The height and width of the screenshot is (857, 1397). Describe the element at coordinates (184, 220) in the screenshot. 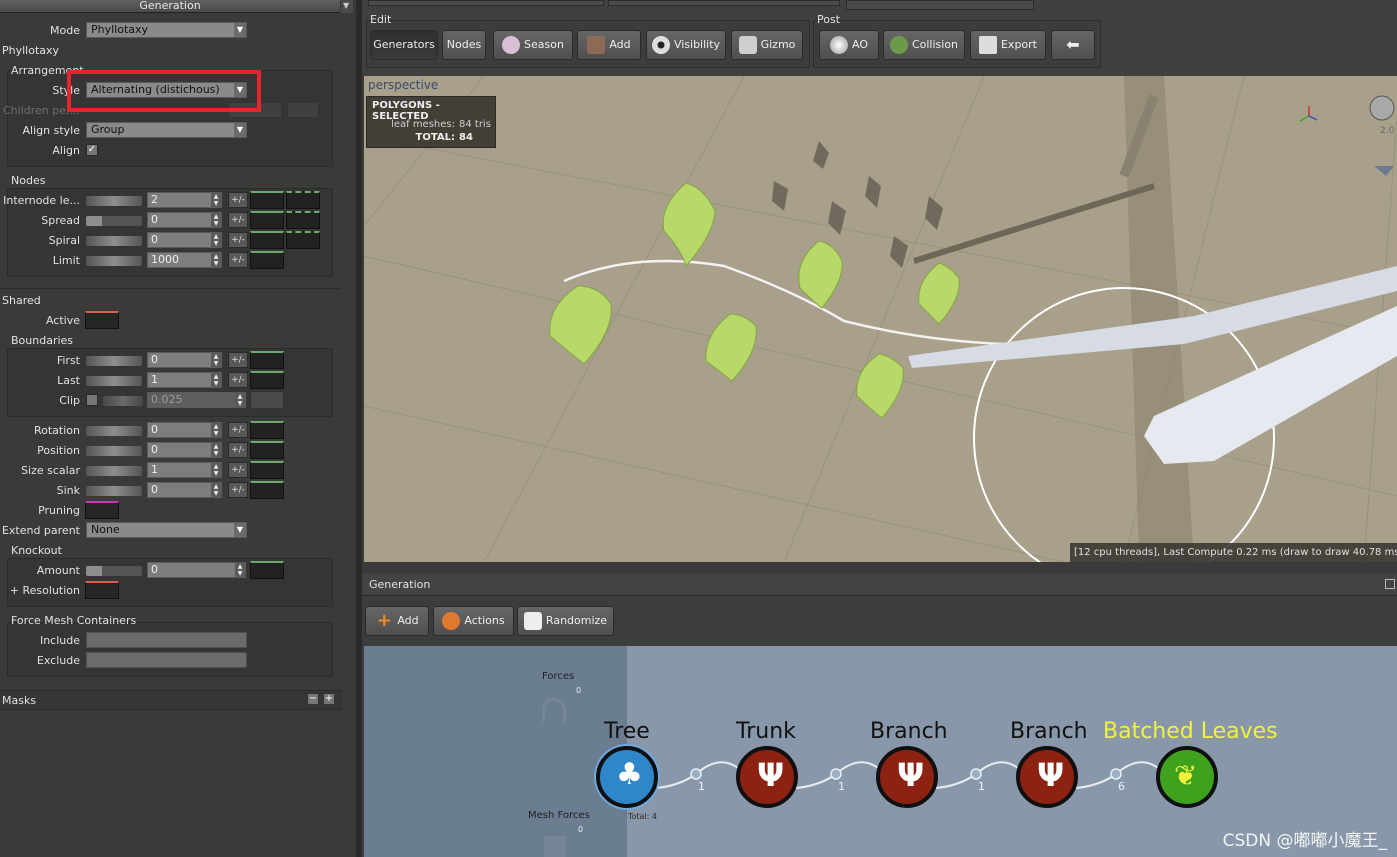

I see `spread-input: 0 ▲ ▼` at that location.